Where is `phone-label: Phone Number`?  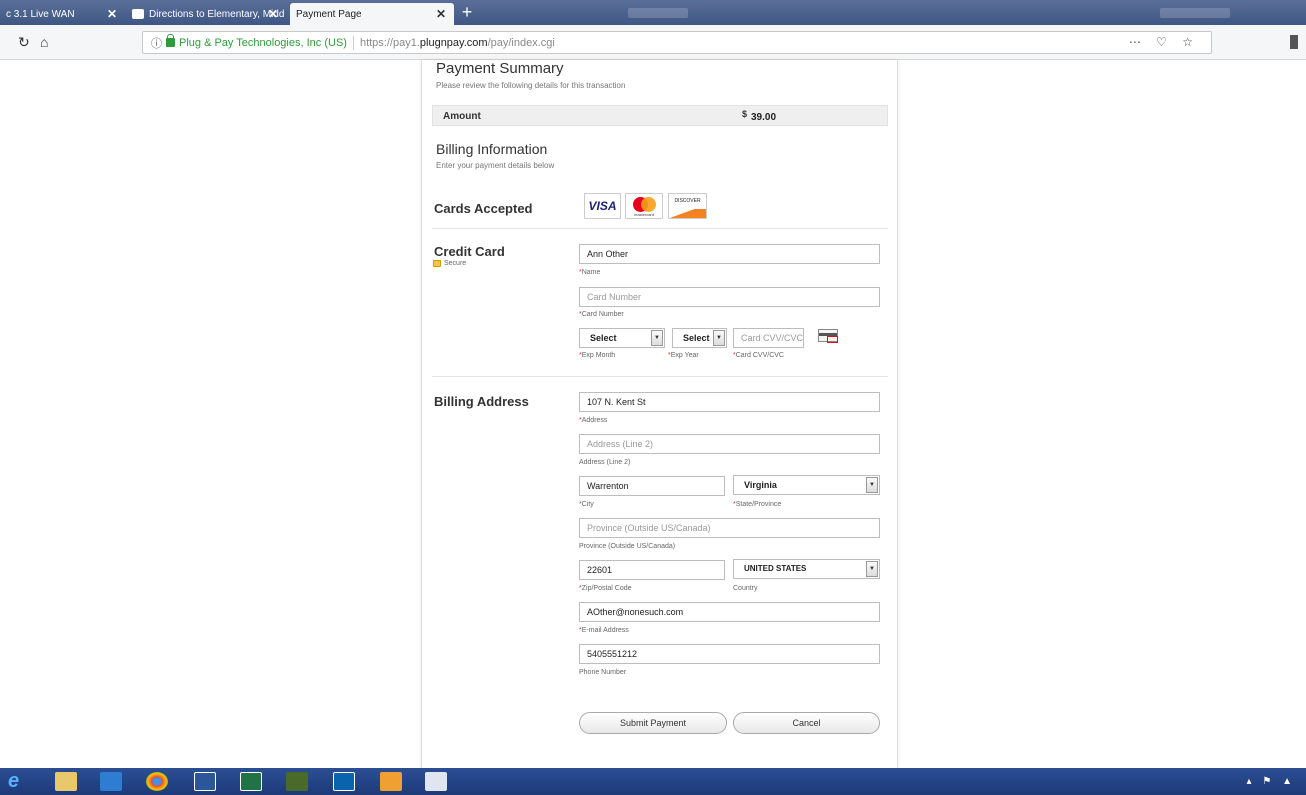
phone-label: Phone Number is located at coordinates (603, 672).